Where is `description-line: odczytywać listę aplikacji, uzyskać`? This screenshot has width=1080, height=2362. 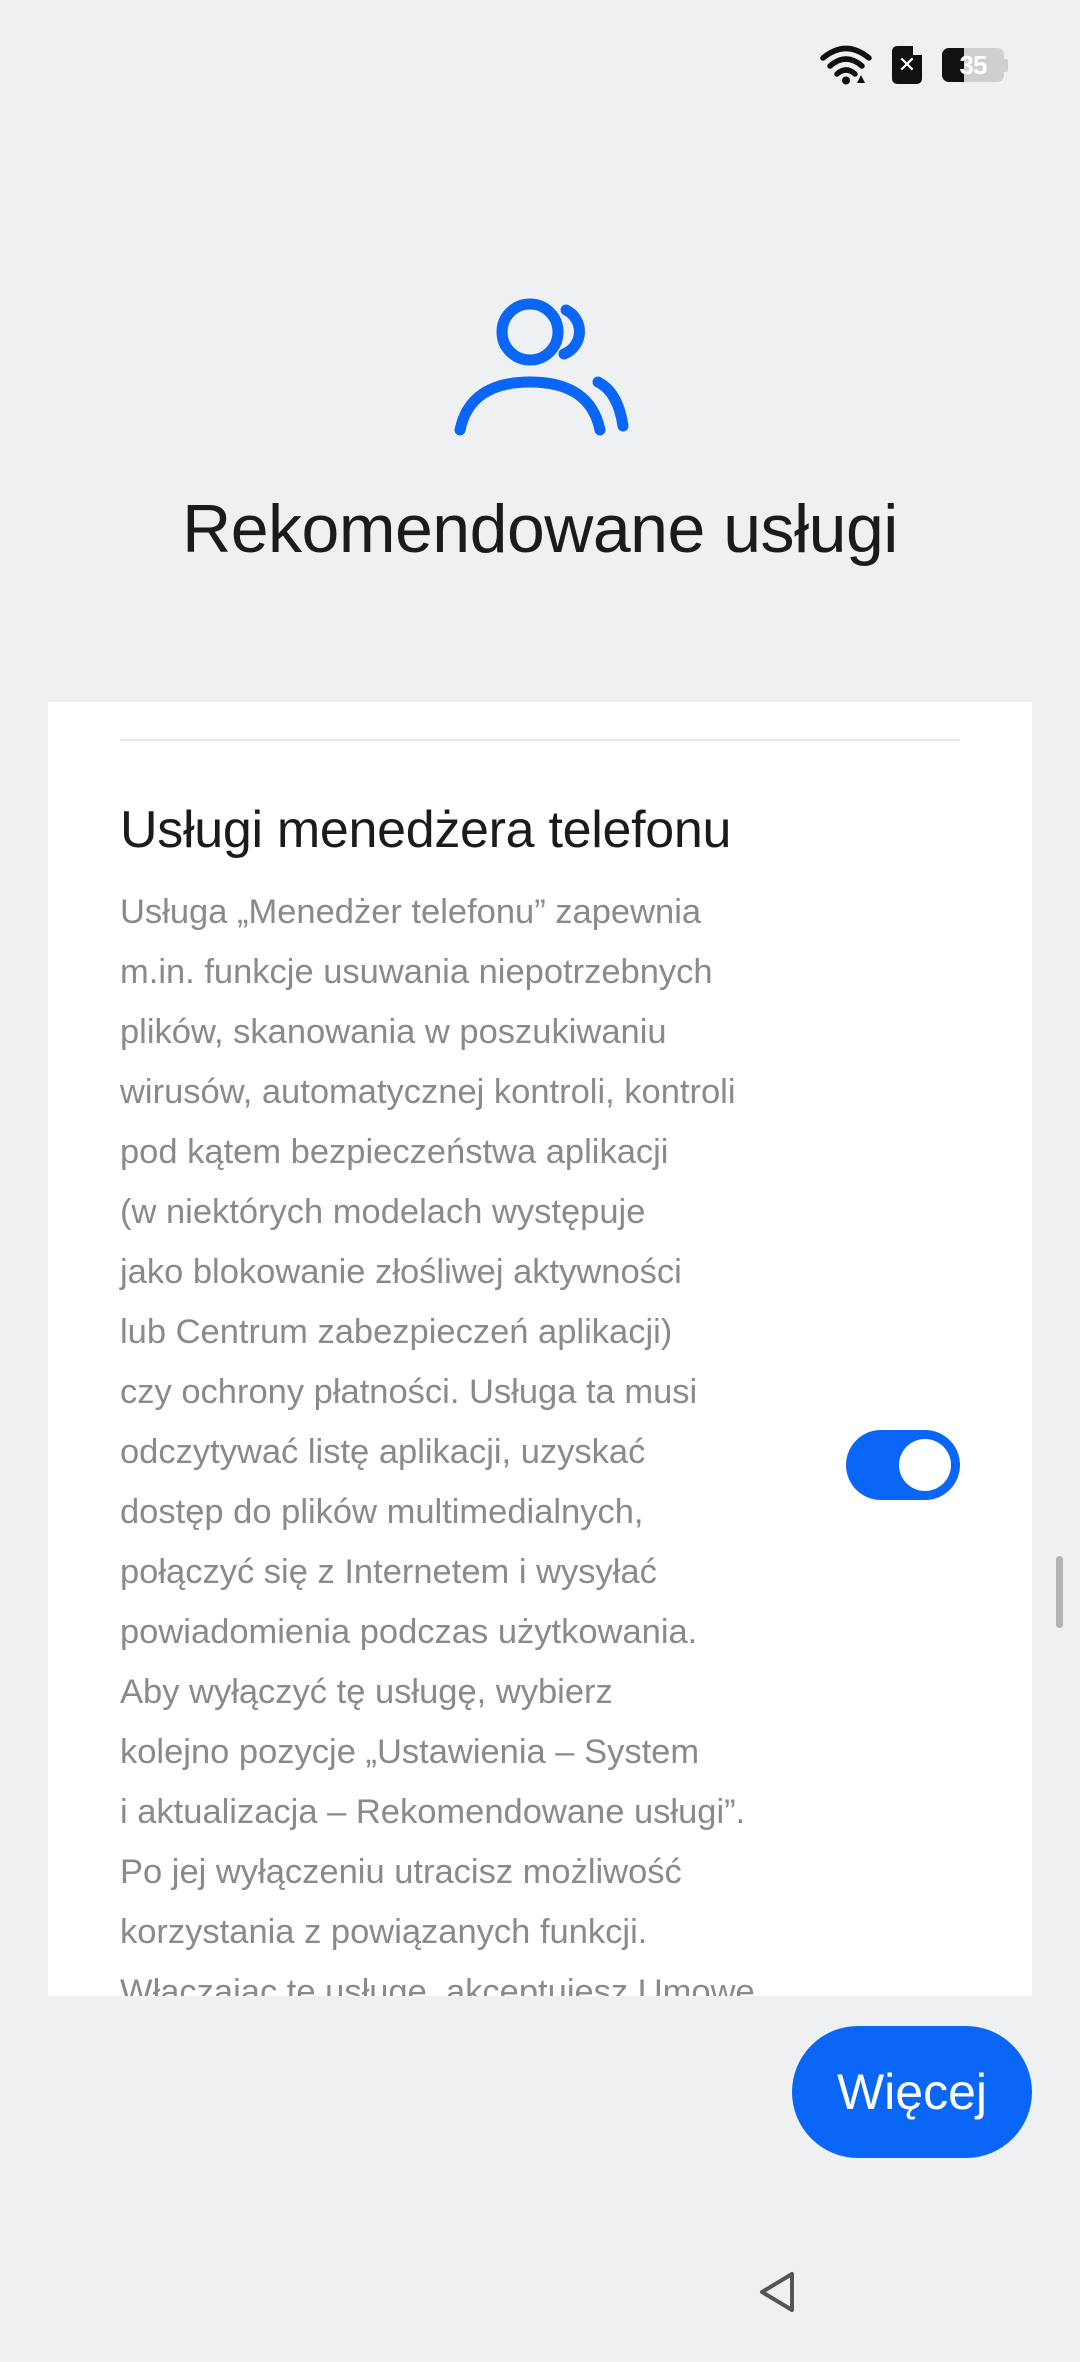
description-line: odczytywać listę aplikacji, uzyskać is located at coordinates (383, 1452).